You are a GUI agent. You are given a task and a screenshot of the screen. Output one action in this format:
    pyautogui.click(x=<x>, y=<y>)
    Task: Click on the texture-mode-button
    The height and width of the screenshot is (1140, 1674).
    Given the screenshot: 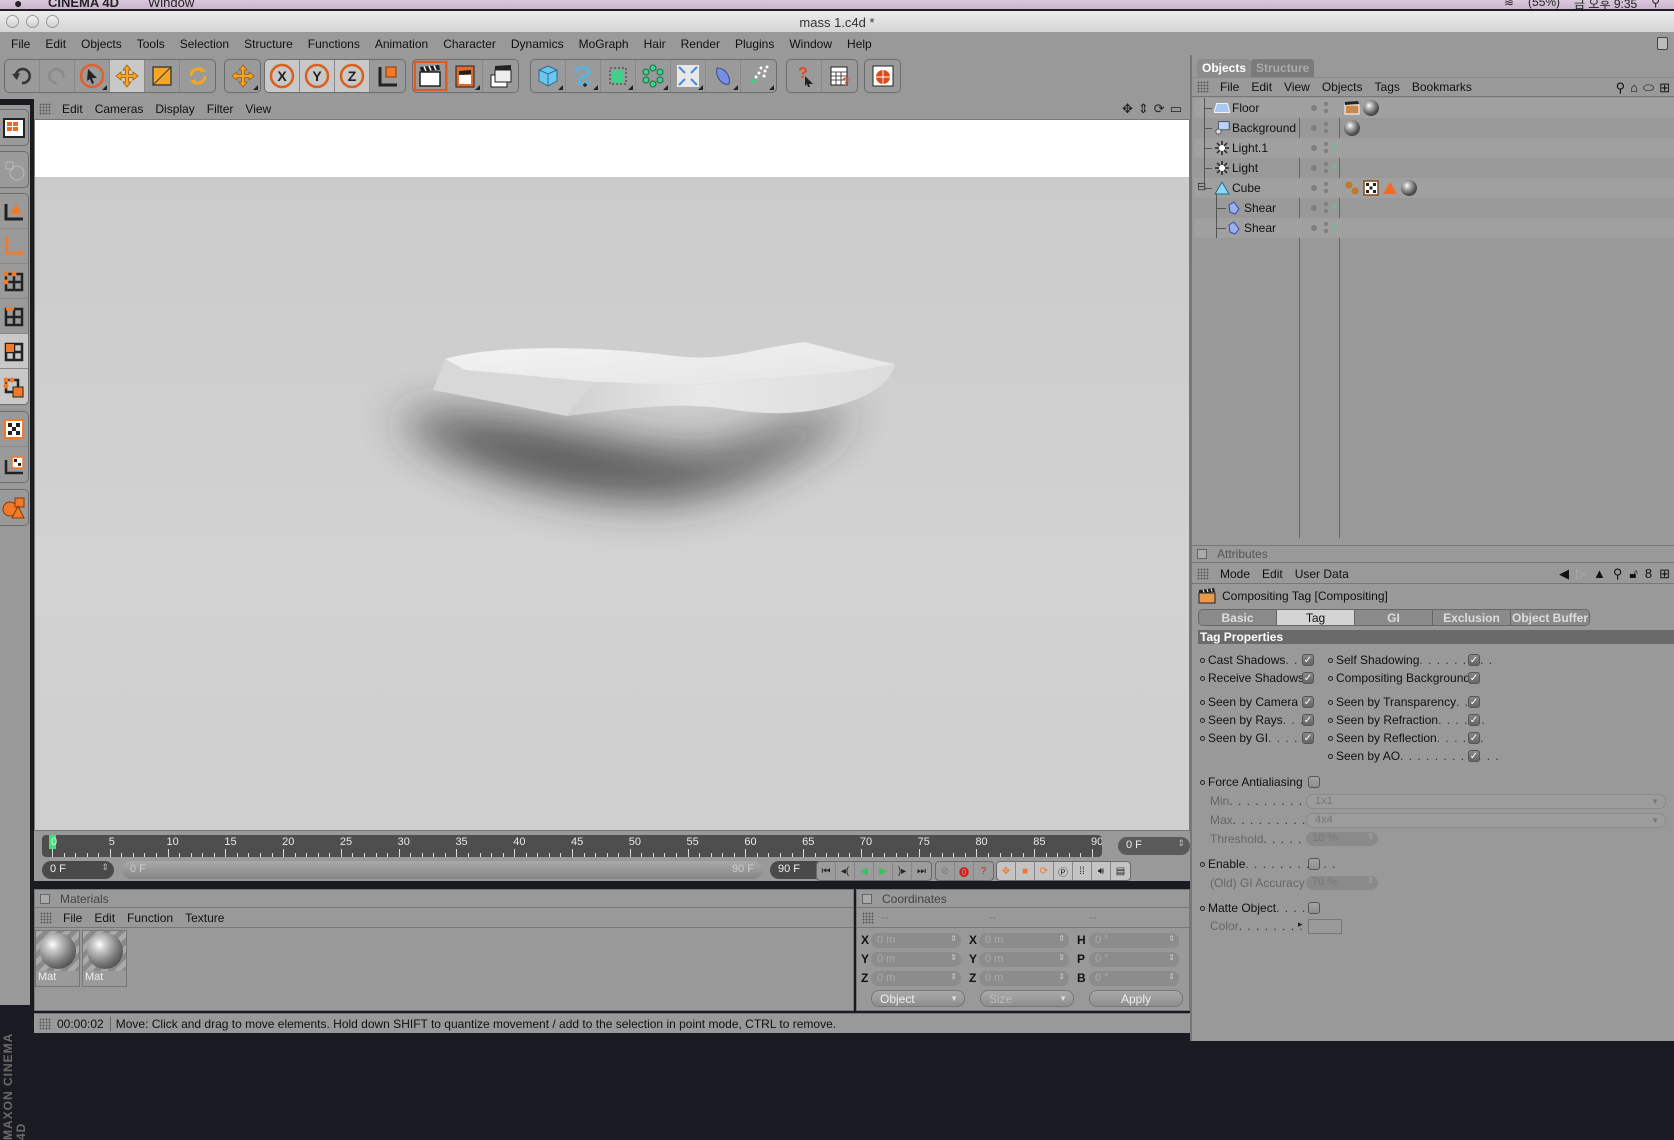 What is the action you would take?
    pyautogui.click(x=14, y=429)
    